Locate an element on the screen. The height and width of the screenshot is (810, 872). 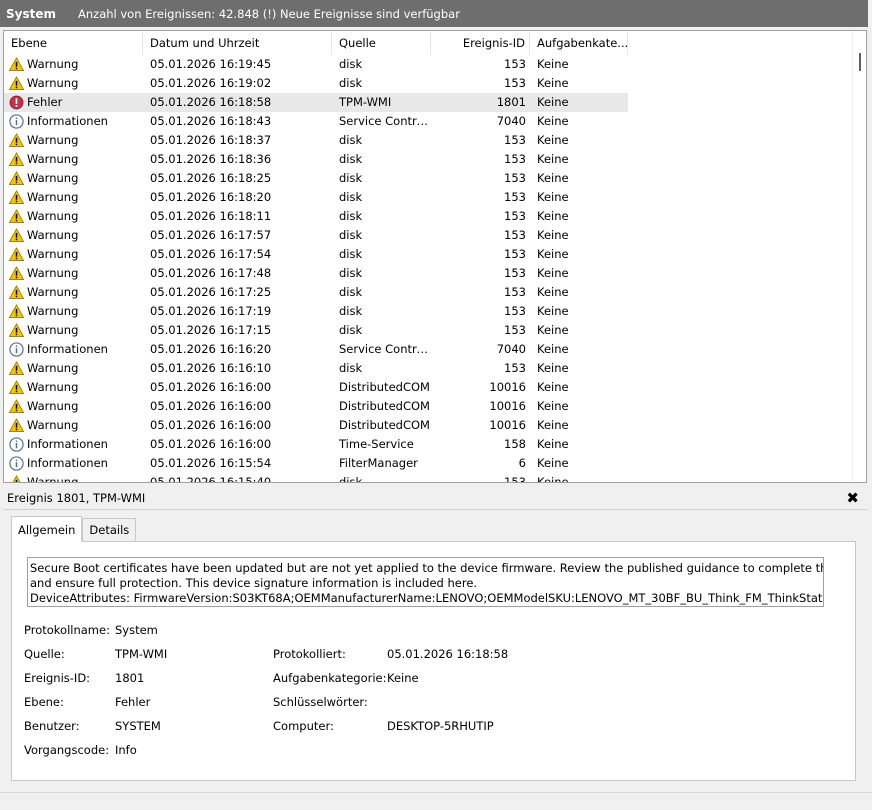
event-datetime: 05.01.2026 16:15:40 is located at coordinates (211, 478).